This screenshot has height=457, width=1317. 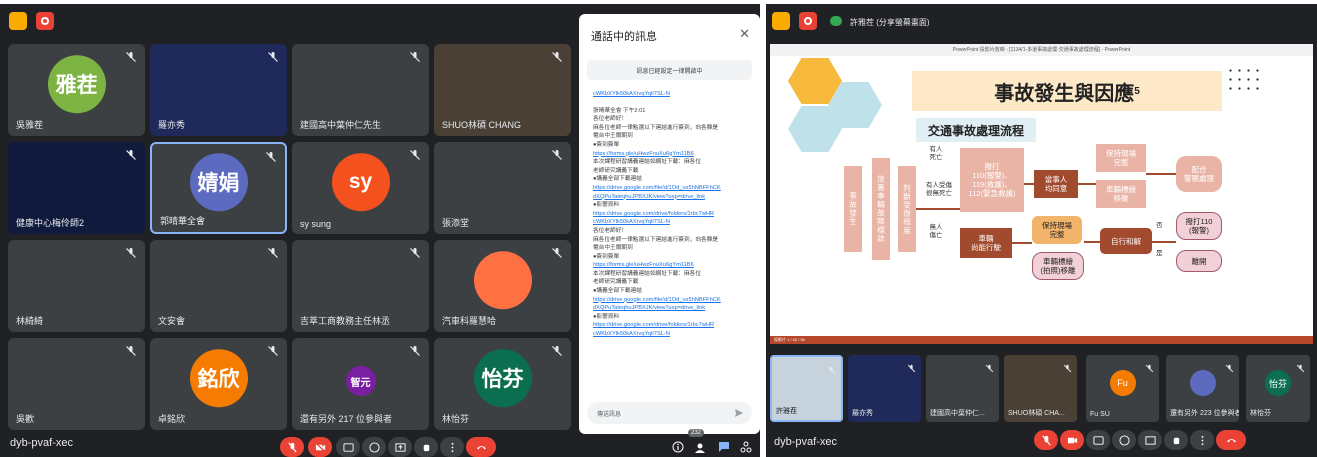 What do you see at coordinates (316, 224) in the screenshot?
I see `participant-name: sy sung` at bounding box center [316, 224].